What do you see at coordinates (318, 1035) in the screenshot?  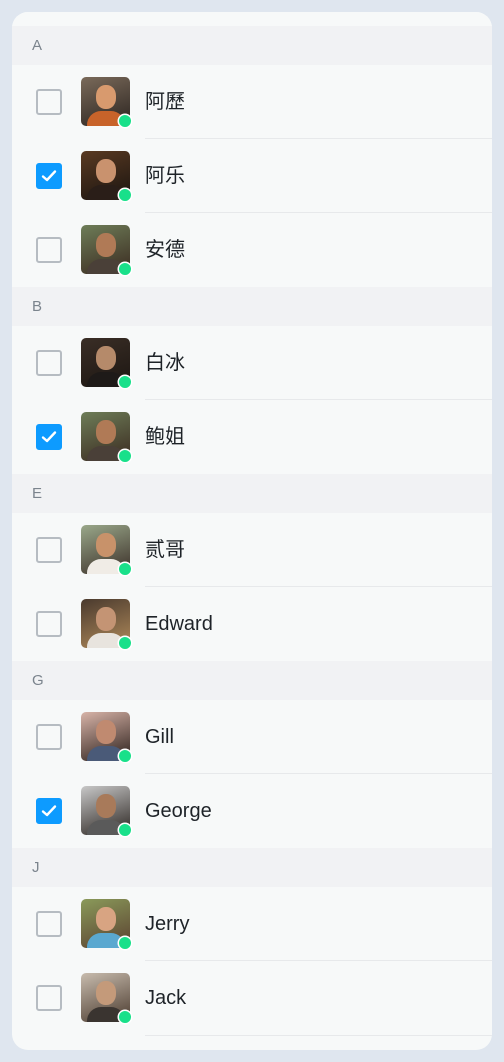 I see `divider` at bounding box center [318, 1035].